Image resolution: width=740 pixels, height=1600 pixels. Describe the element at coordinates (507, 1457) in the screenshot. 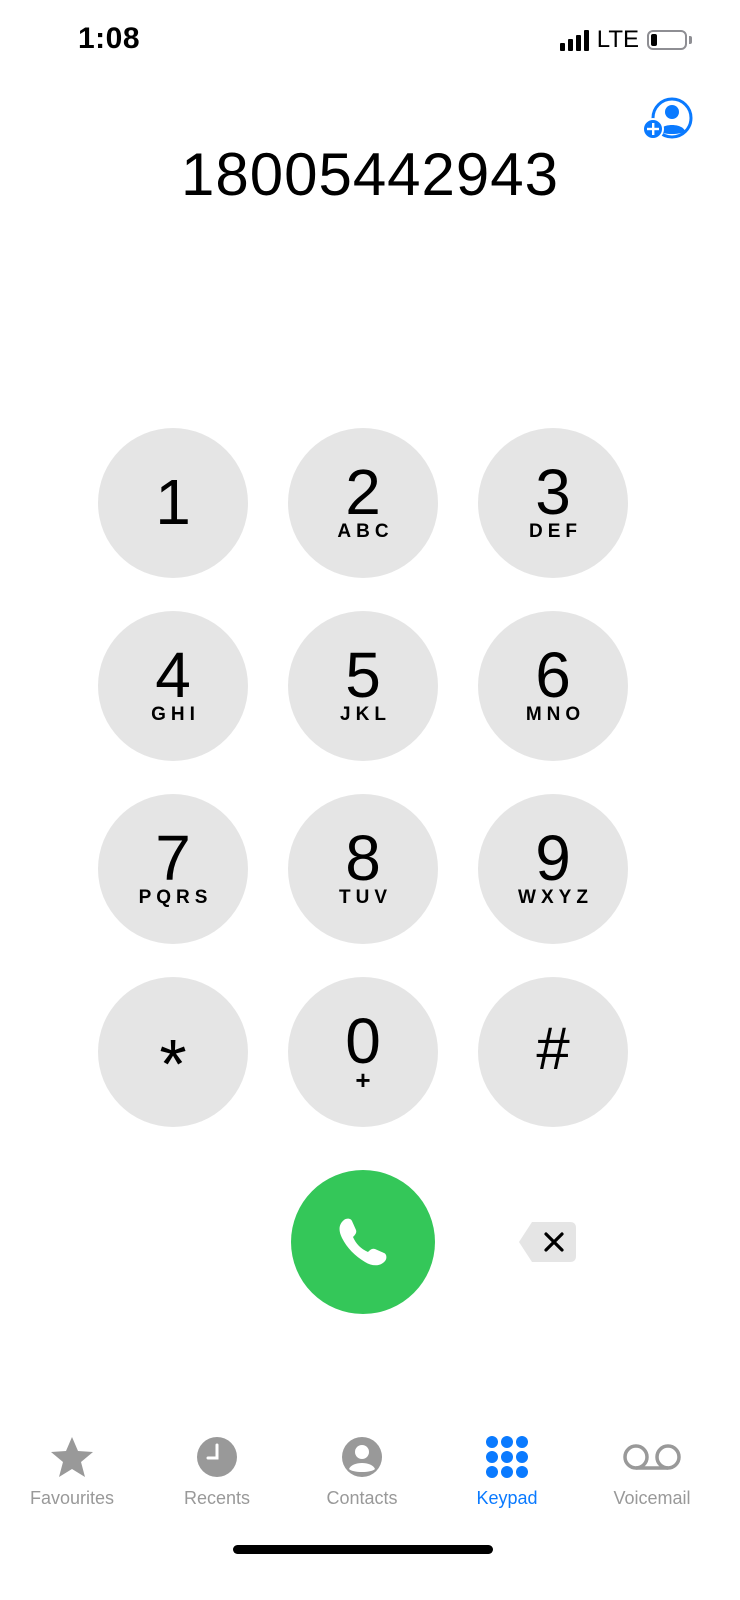

I see `keypad-grid-icon` at that location.